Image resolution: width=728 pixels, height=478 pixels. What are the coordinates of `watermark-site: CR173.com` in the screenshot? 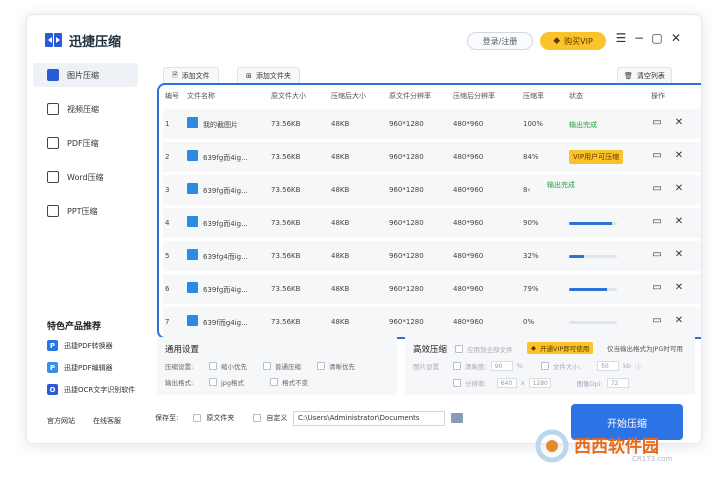 It's located at (652, 459).